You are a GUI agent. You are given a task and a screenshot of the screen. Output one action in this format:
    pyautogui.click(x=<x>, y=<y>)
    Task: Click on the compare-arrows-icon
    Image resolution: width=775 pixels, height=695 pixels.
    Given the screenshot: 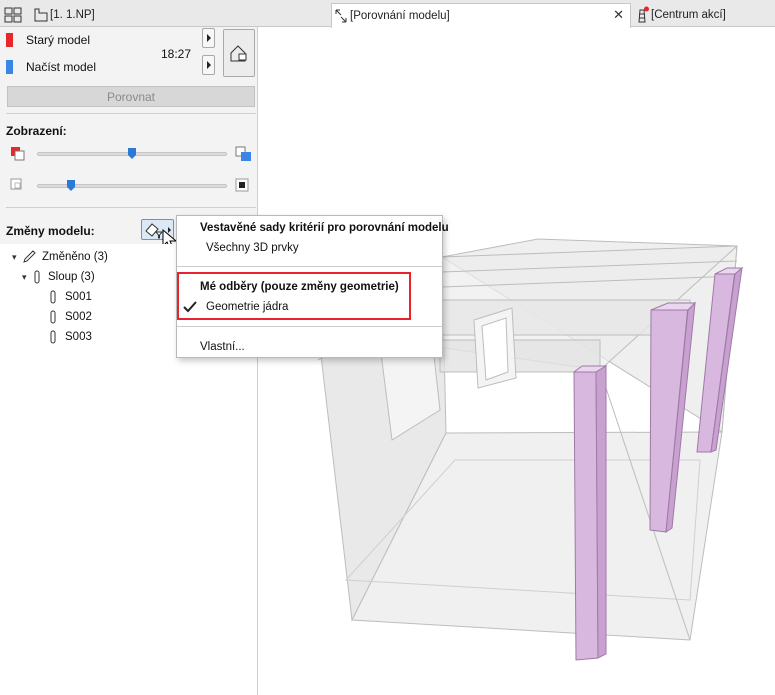 What is the action you would take?
    pyautogui.click(x=341, y=16)
    